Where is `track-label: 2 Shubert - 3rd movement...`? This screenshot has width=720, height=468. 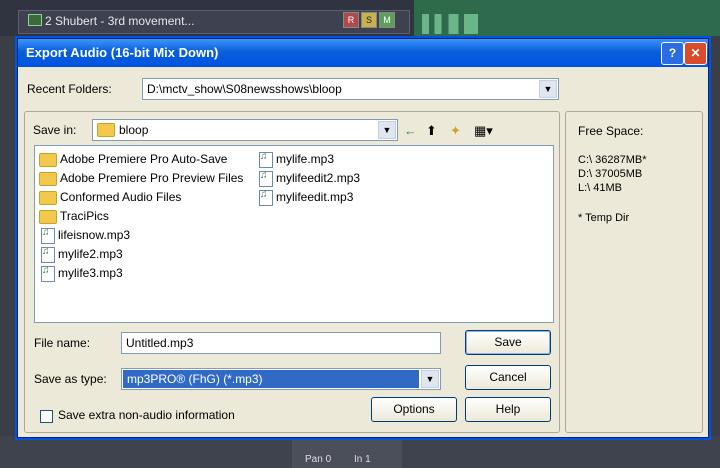
track-label: 2 Shubert - 3rd movement... is located at coordinates (120, 21).